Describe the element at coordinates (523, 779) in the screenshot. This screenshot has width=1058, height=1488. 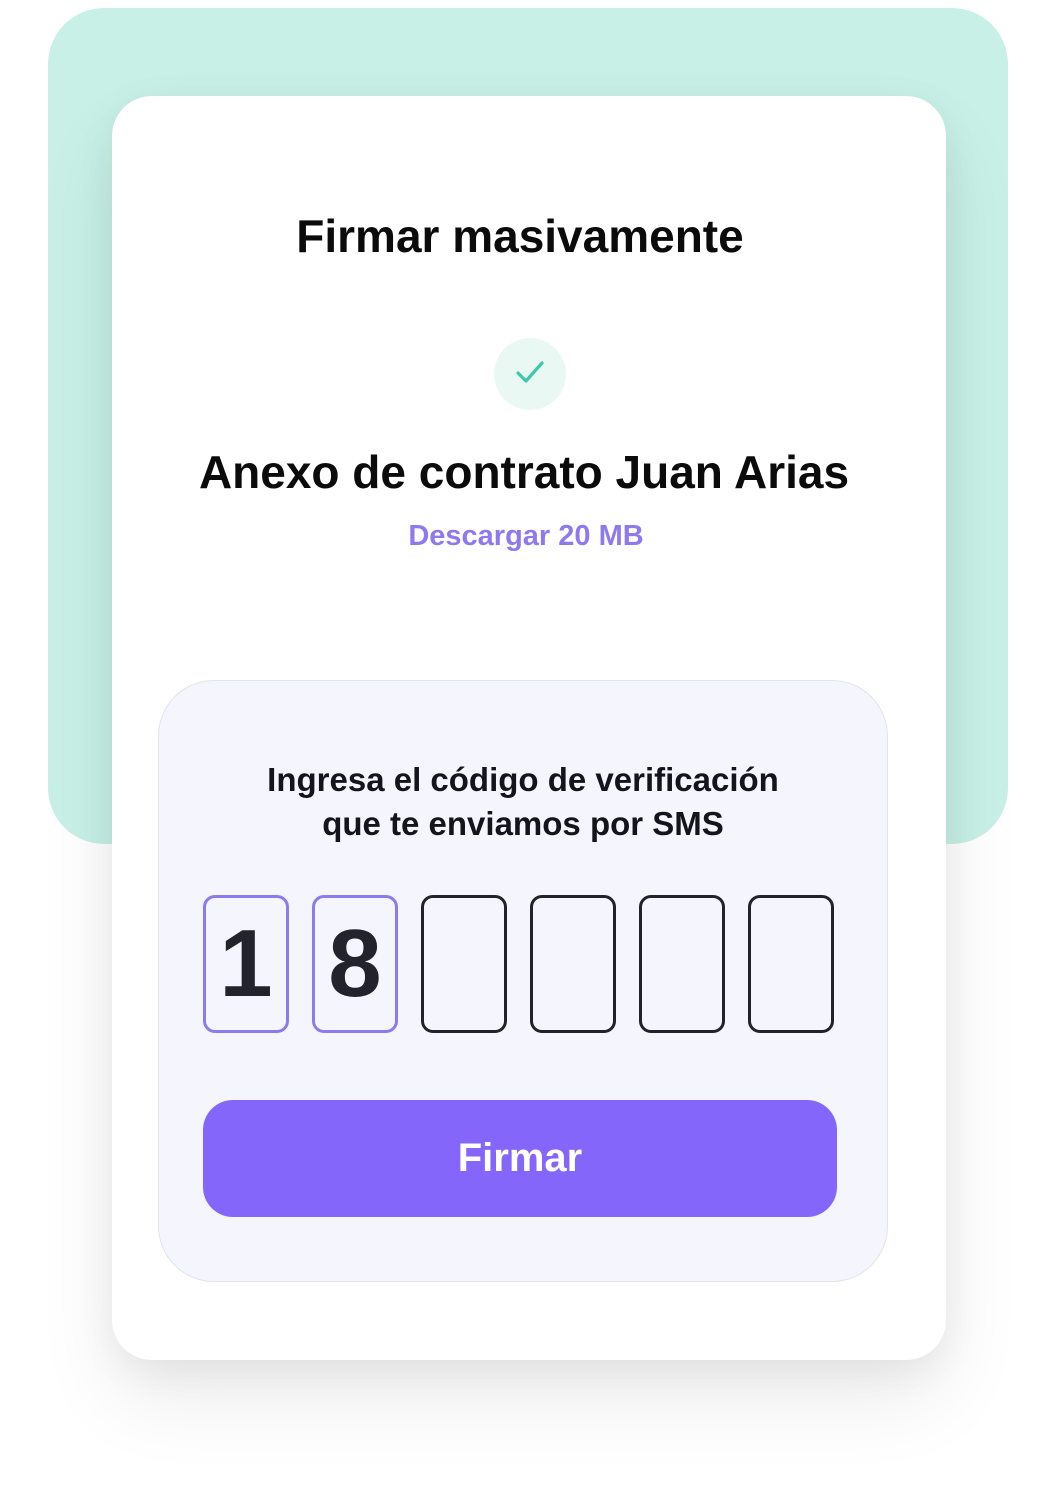
I see `instructions-line-1: Ingresa el código de verificación` at that location.